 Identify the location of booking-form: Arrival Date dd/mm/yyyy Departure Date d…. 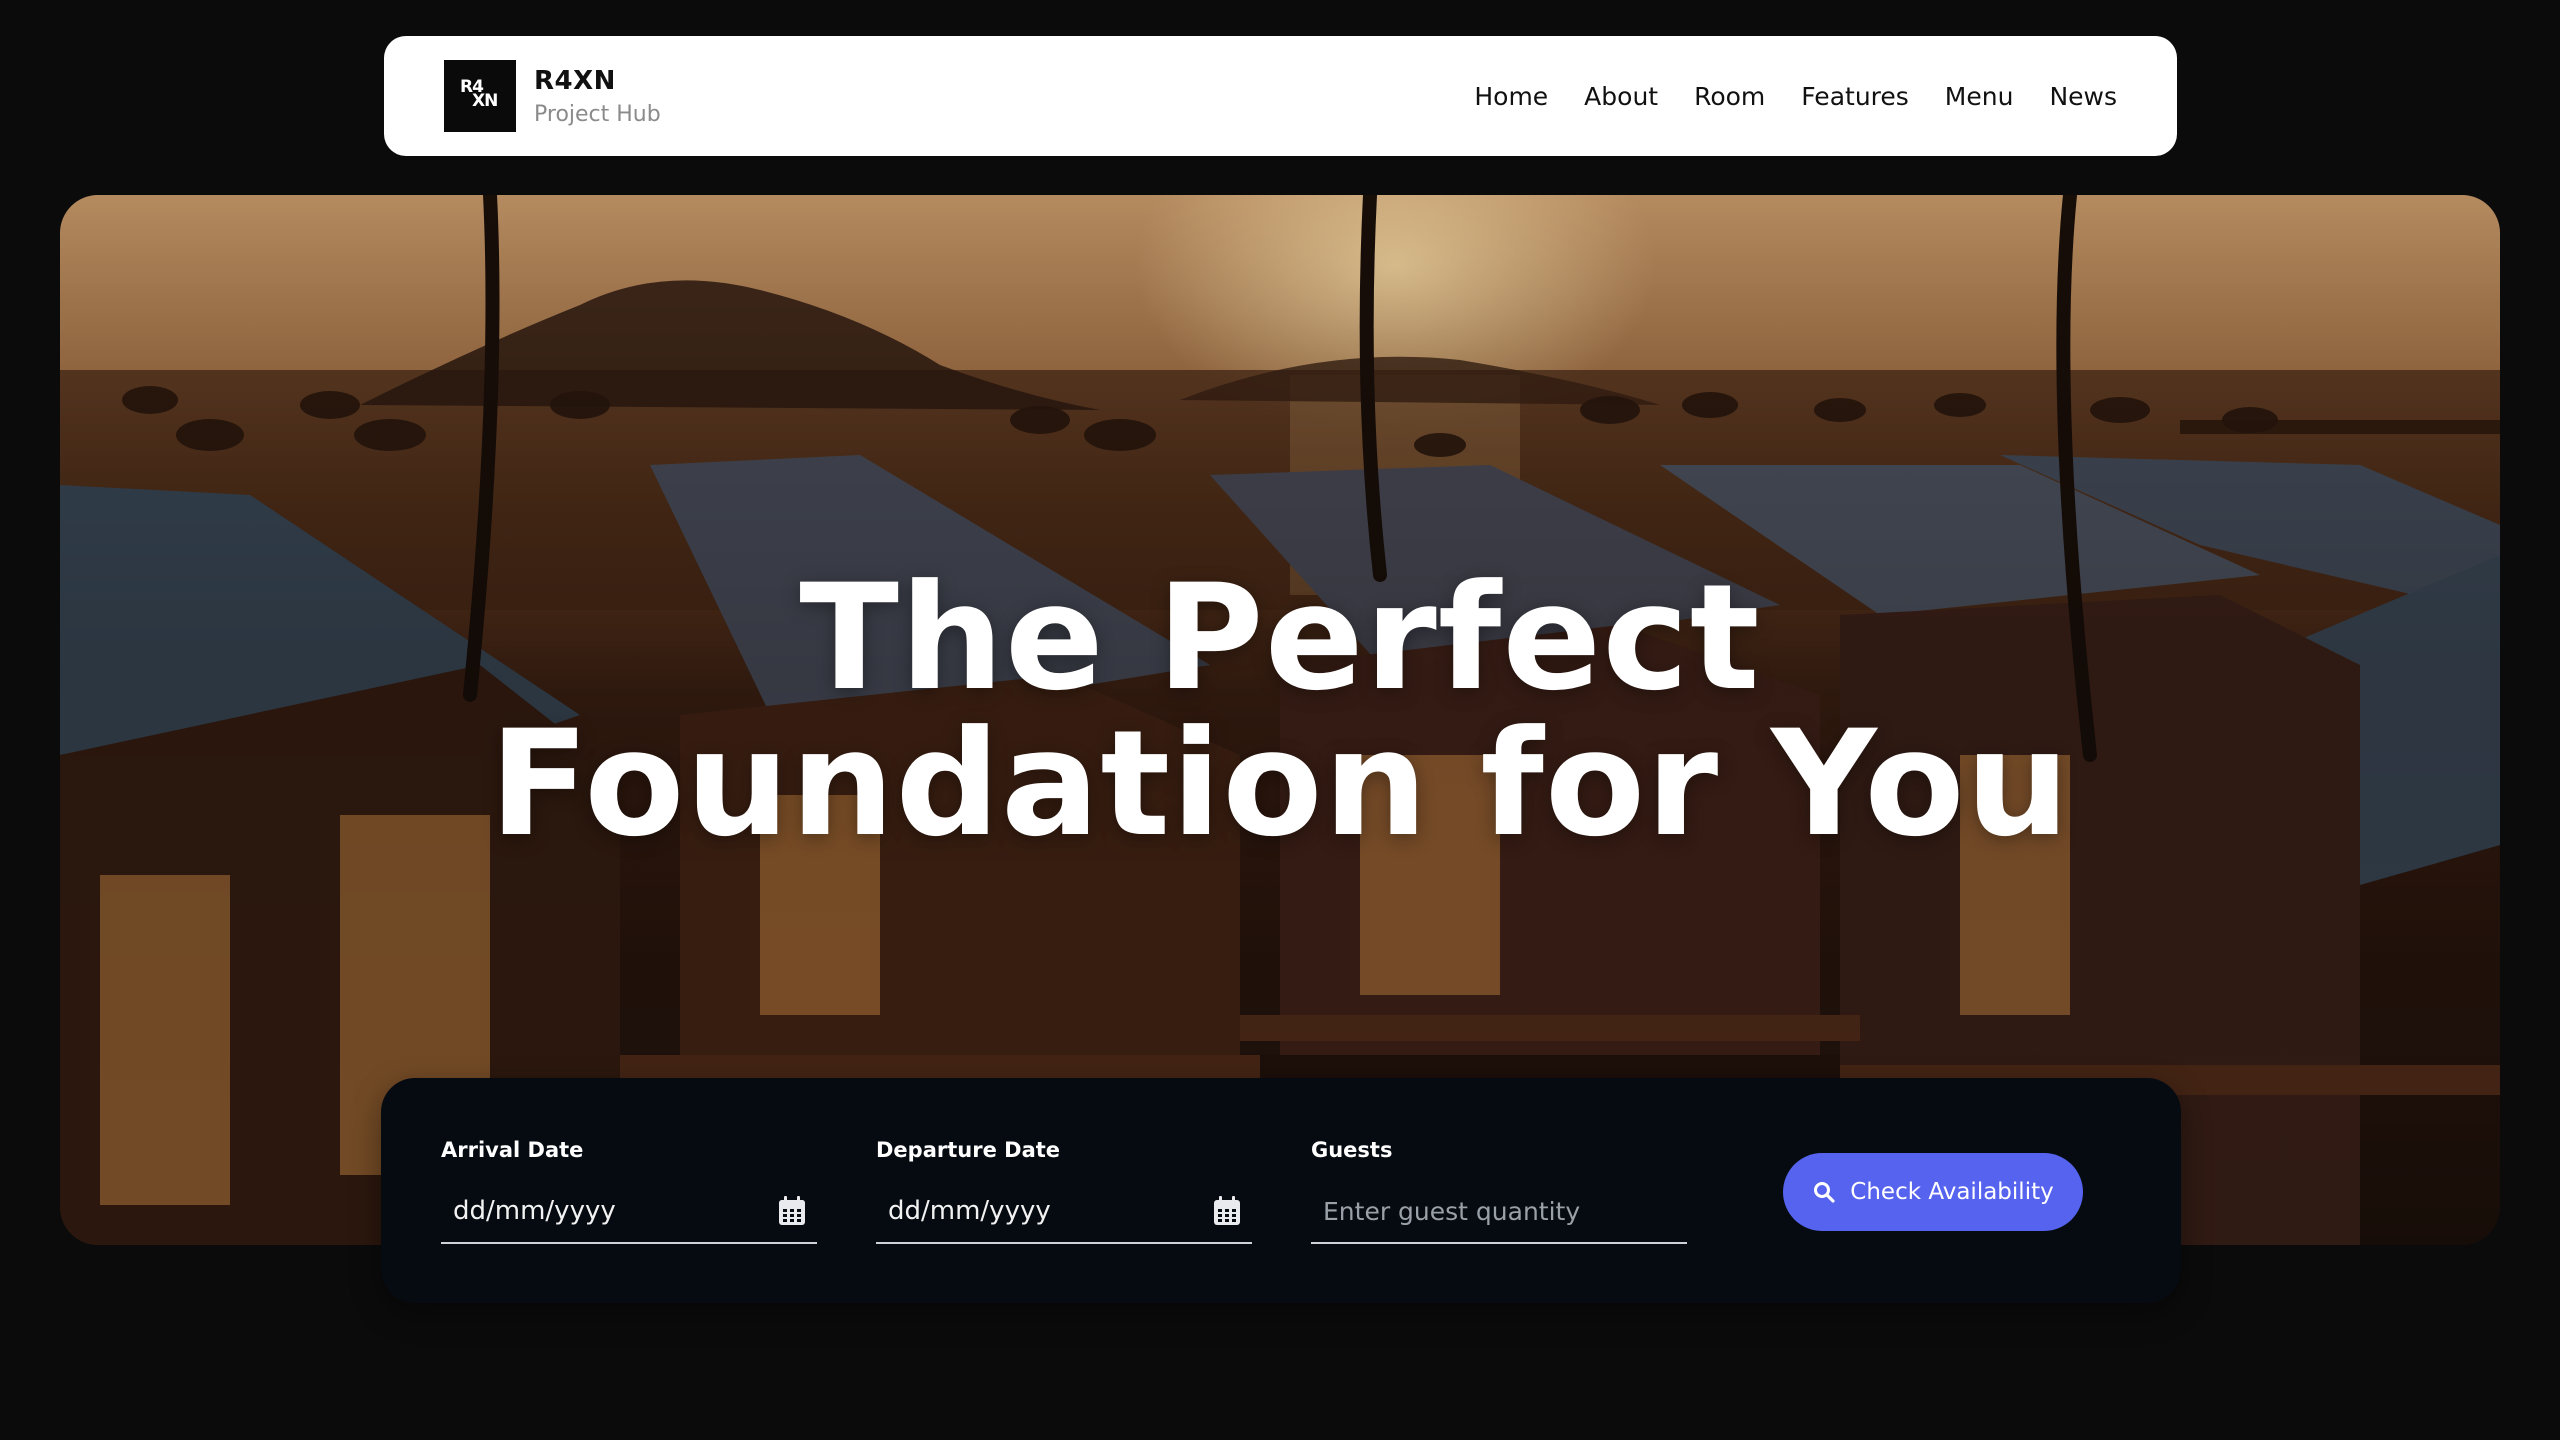
(1281, 1190).